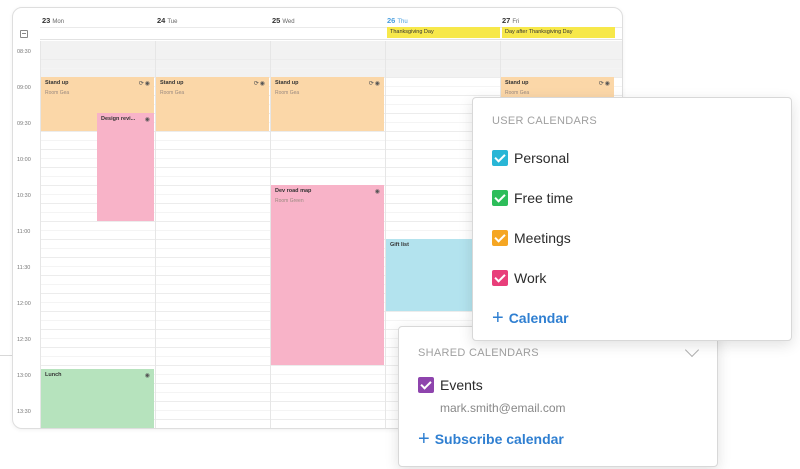  I want to click on user-calendars-title: USER CALENDARS, so click(545, 121).